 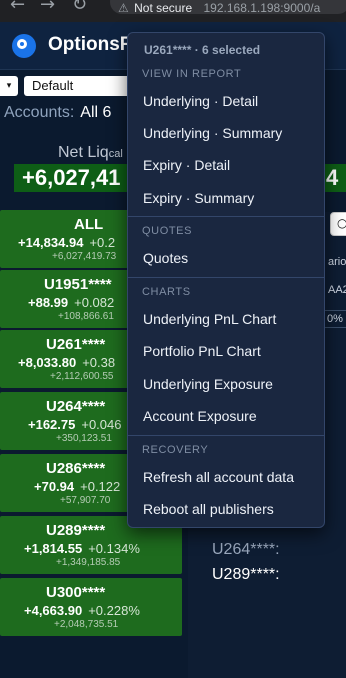 What do you see at coordinates (82, 610) in the screenshot?
I see `card-pnl: +4,663.90 +0.228%` at bounding box center [82, 610].